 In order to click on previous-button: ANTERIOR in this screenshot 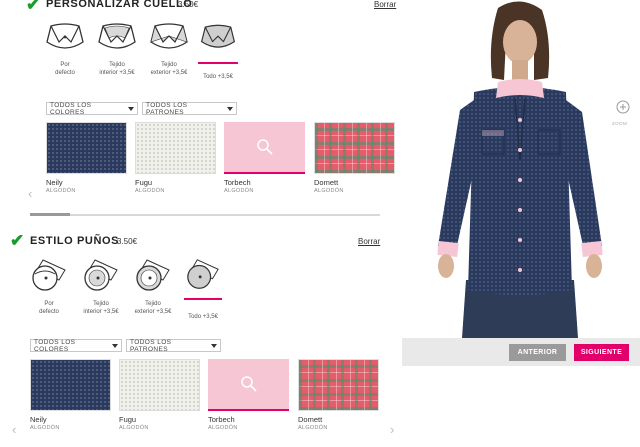, I will do `click(537, 352)`.